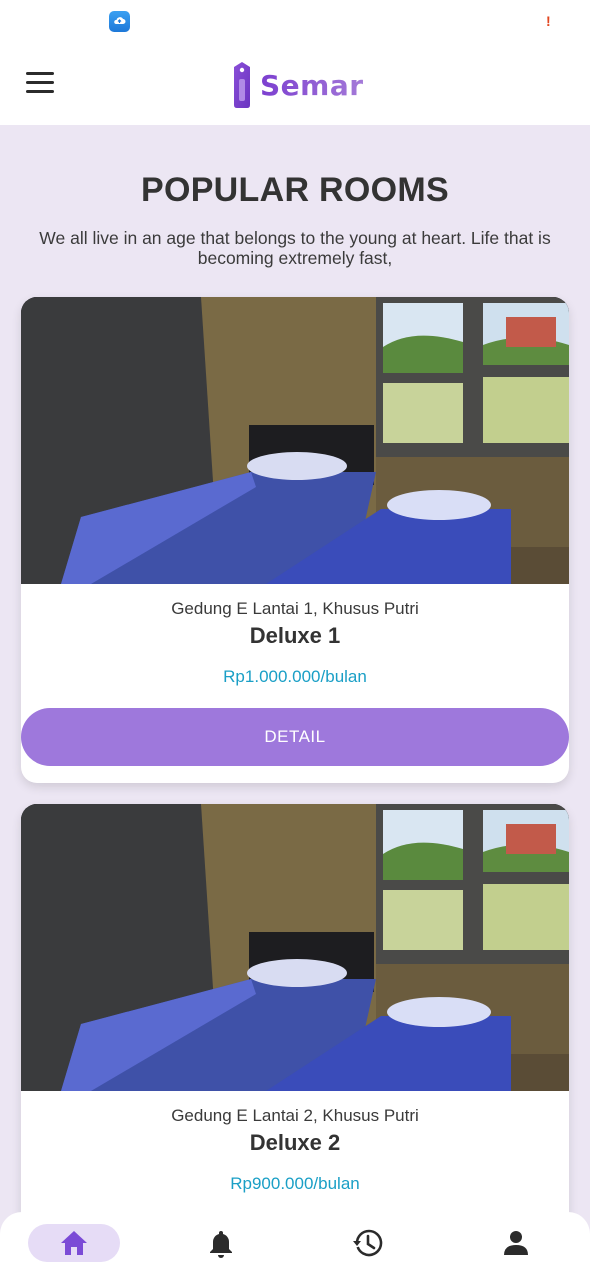 This screenshot has width=590, height=1280. Describe the element at coordinates (295, 635) in the screenshot. I see `room-name: Deluxe 1` at that location.